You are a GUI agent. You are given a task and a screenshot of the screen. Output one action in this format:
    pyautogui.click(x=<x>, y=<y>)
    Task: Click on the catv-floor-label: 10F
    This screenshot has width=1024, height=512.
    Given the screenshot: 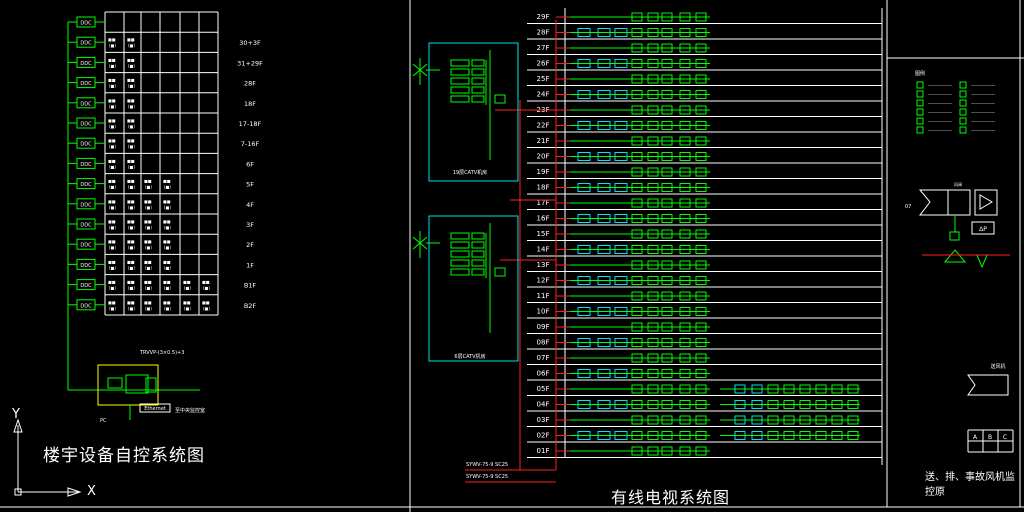 What is the action you would take?
    pyautogui.click(x=543, y=312)
    